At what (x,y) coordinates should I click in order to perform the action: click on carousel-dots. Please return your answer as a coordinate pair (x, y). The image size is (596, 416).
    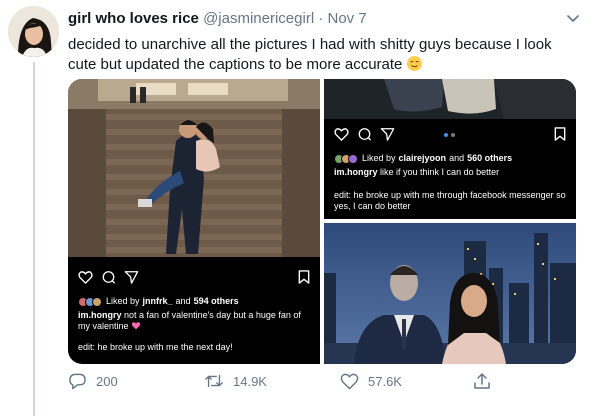
    Looking at the image, I should click on (449, 135).